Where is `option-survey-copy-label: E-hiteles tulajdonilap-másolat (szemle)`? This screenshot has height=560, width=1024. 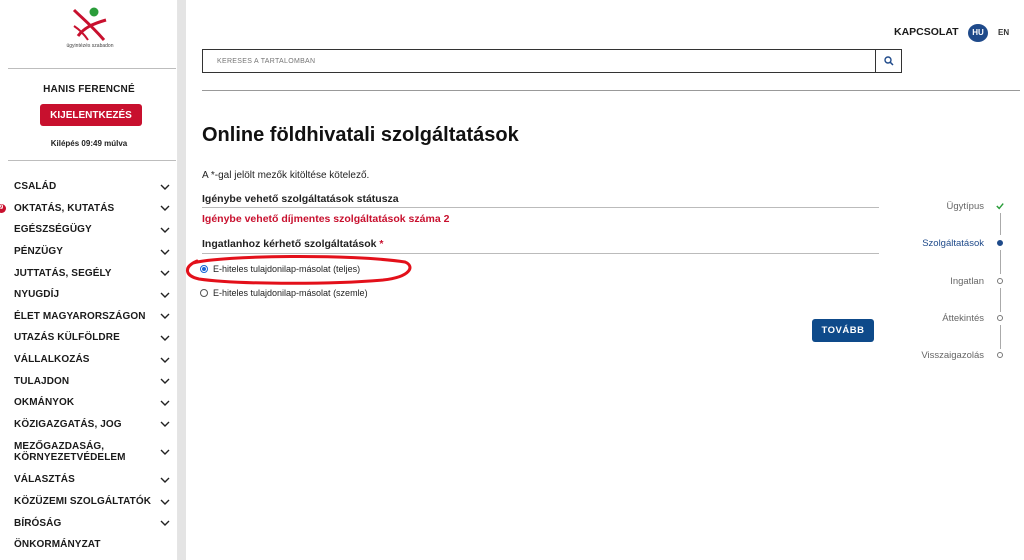
option-survey-copy-label: E-hiteles tulajdonilap-másolat (szemle) is located at coordinates (290, 293).